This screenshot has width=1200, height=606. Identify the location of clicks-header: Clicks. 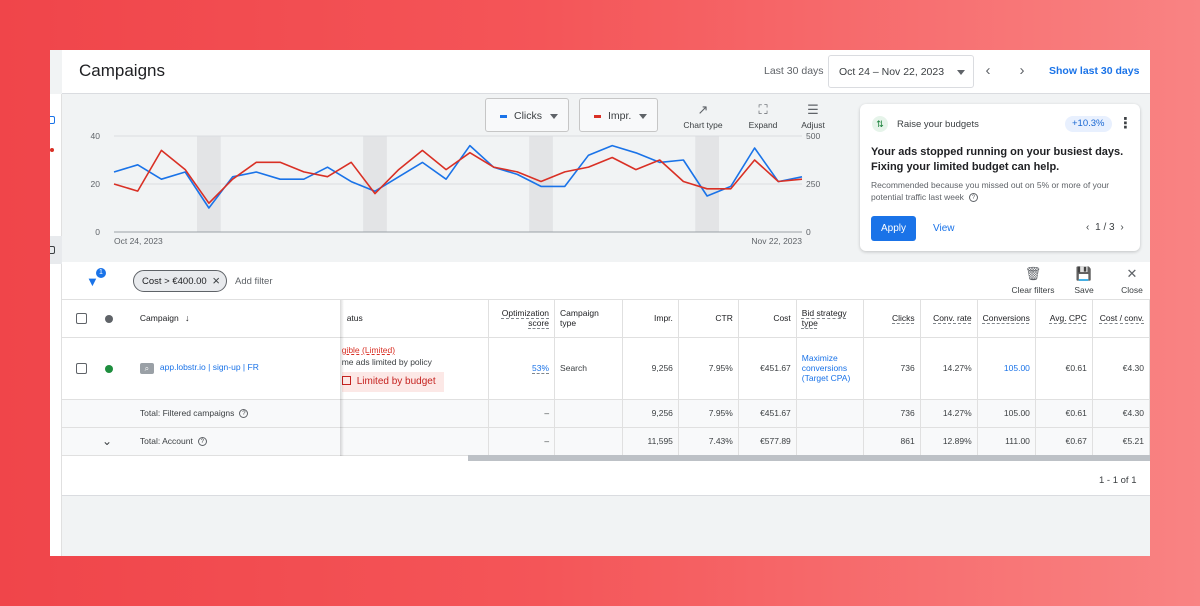
(892, 319).